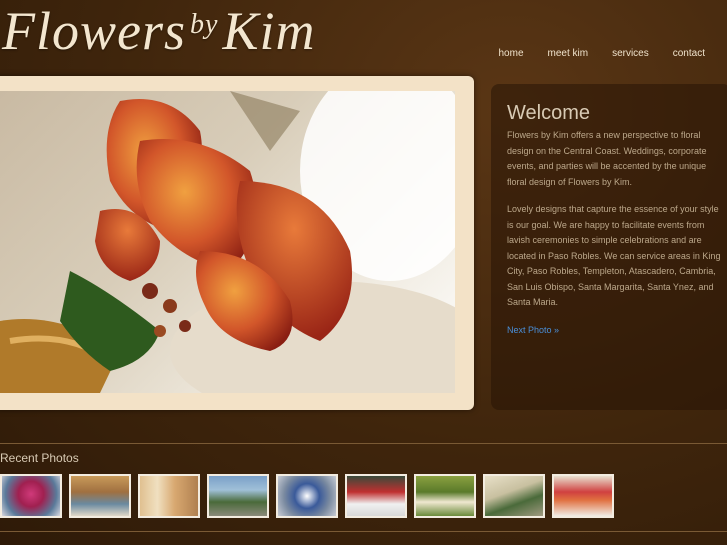 The height and width of the screenshot is (545, 727). What do you see at coordinates (204, 24) in the screenshot?
I see `logo-text-by: by` at bounding box center [204, 24].